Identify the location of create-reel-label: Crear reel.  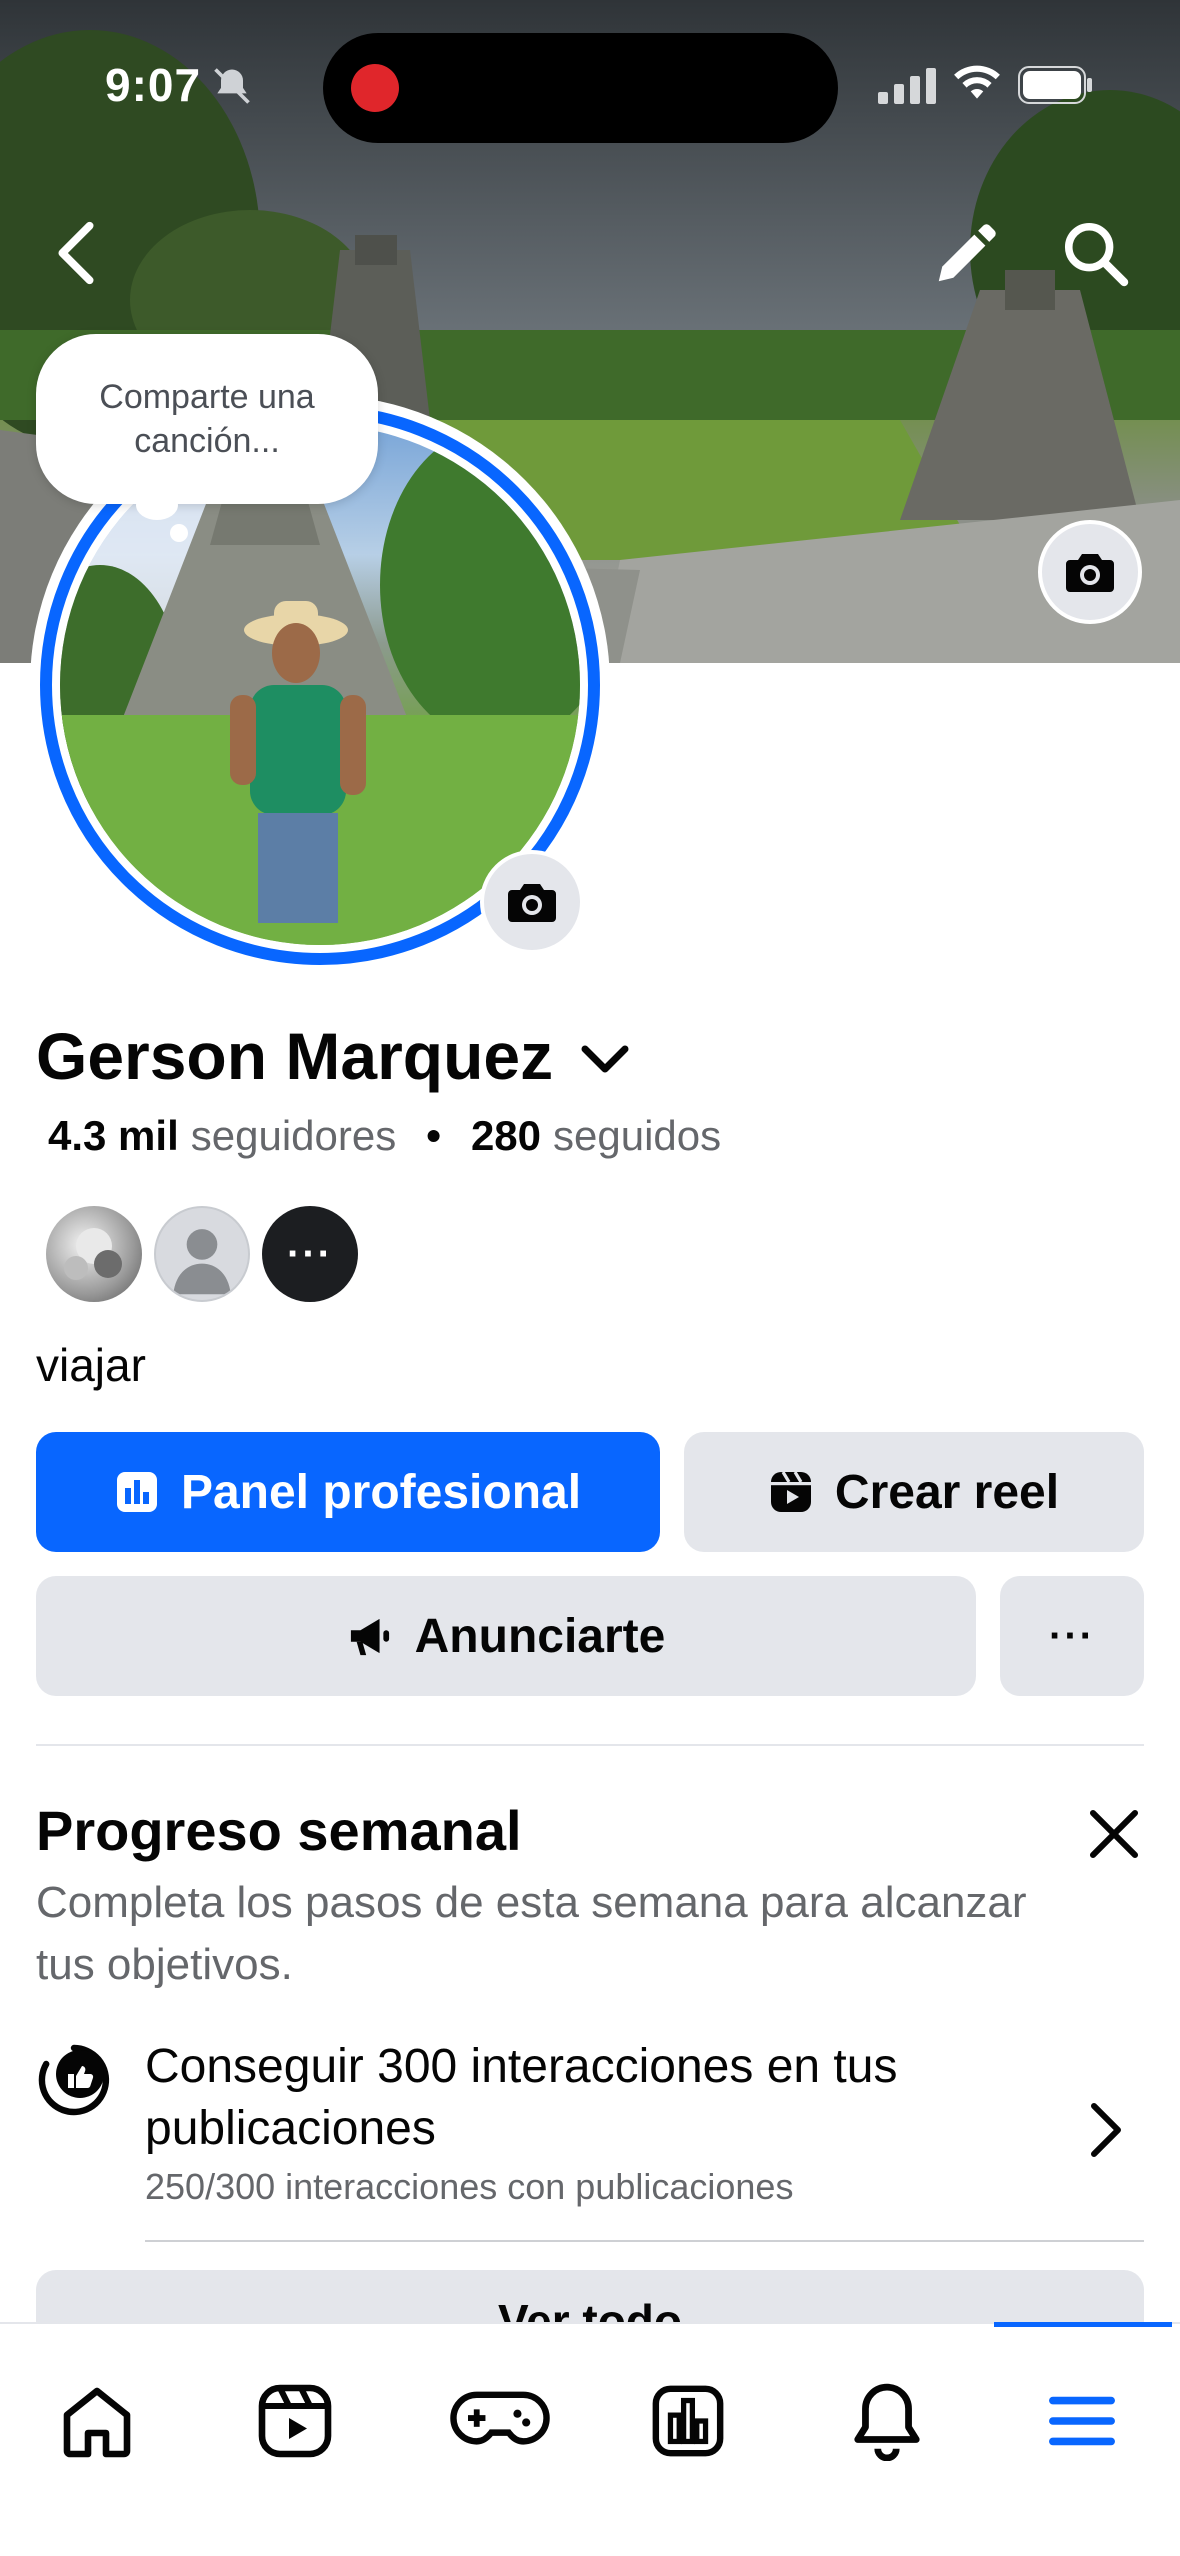
(947, 1492).